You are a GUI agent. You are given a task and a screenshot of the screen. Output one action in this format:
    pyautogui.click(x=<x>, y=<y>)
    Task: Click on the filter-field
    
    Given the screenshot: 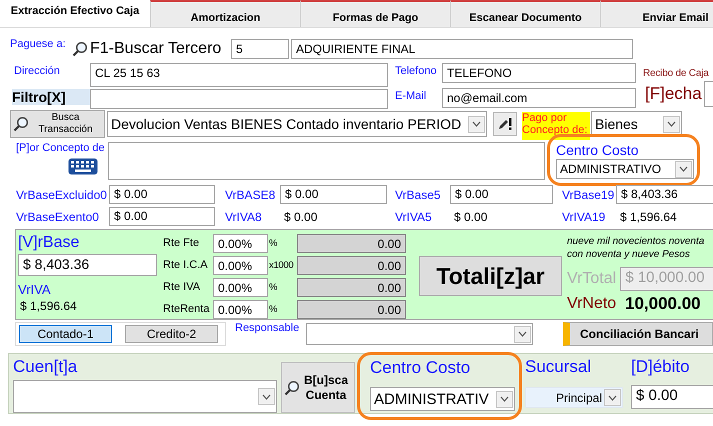 What is the action you would take?
    pyautogui.click(x=239, y=99)
    